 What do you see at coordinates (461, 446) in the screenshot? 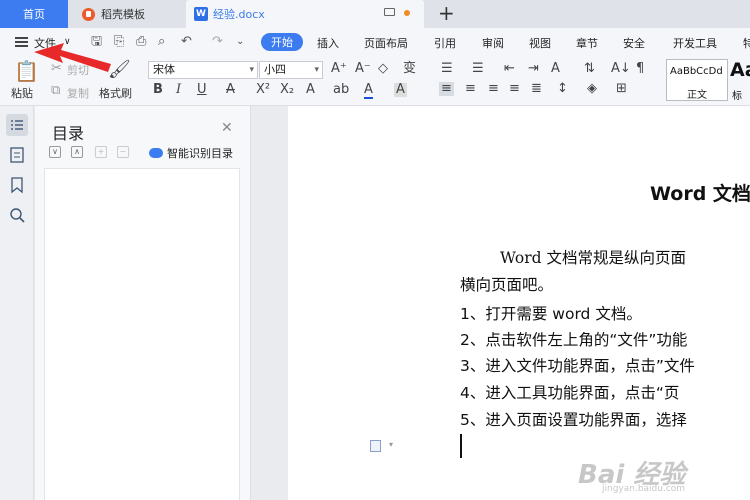
I see `text-cursor` at bounding box center [461, 446].